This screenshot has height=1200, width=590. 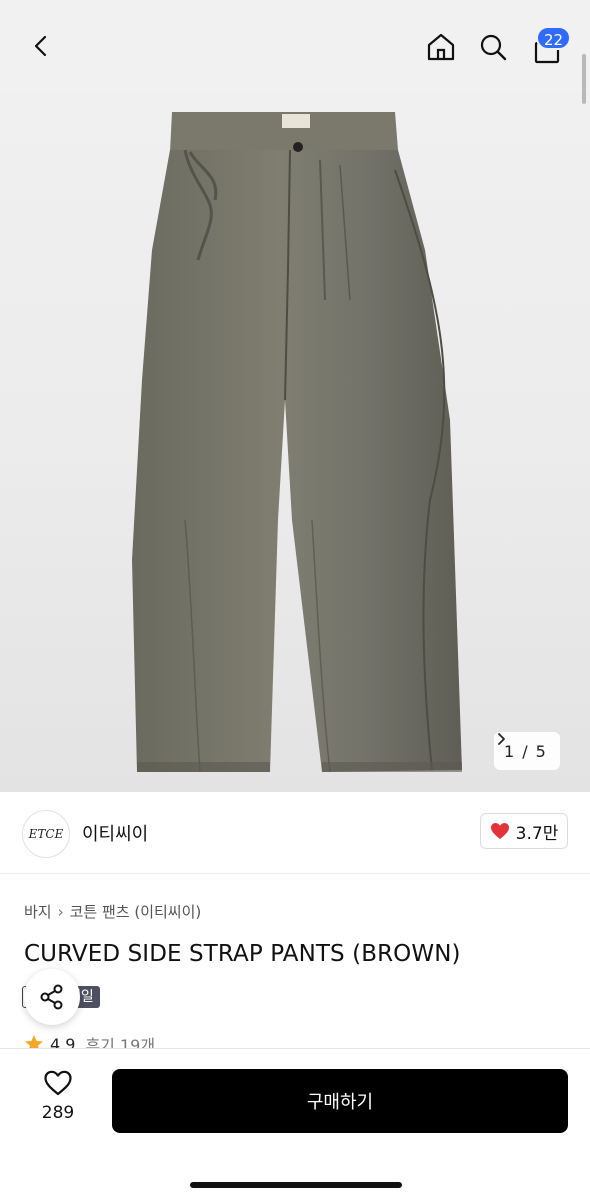 What do you see at coordinates (58, 1083) in the screenshot?
I see `heart-outline-icon` at bounding box center [58, 1083].